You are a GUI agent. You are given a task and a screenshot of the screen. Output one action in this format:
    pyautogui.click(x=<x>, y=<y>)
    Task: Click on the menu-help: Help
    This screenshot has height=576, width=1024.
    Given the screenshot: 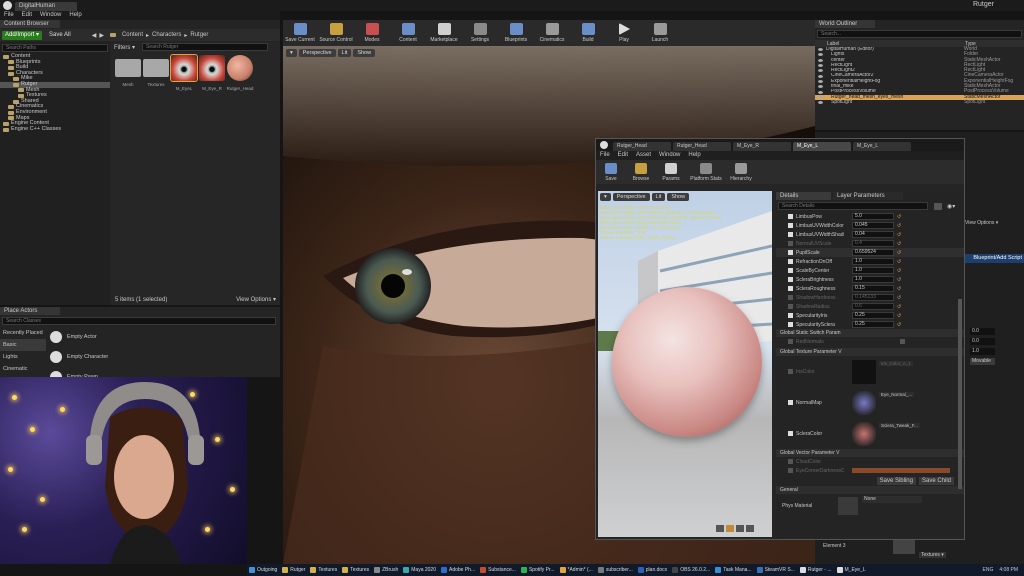 What is the action you would take?
    pyautogui.click(x=75, y=15)
    